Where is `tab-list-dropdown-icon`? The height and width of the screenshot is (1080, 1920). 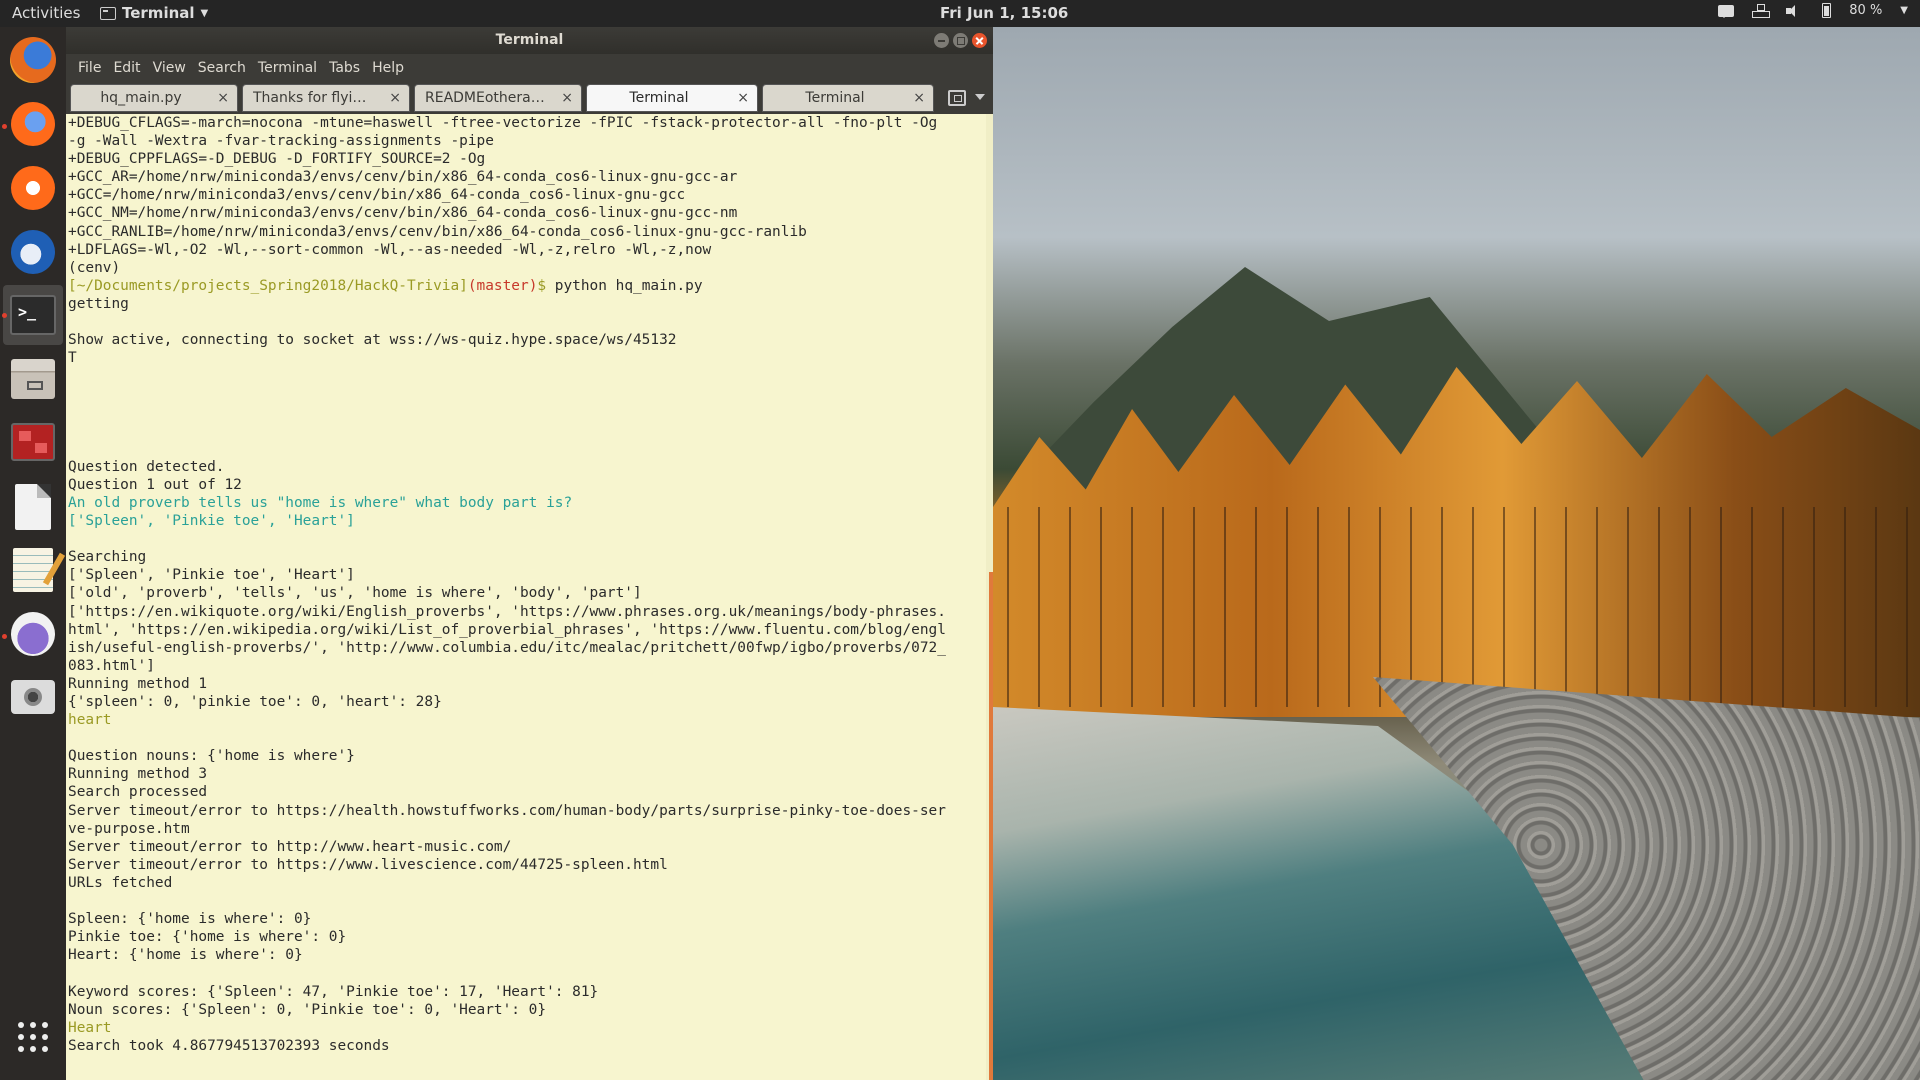
tab-list-dropdown-icon is located at coordinates (980, 99).